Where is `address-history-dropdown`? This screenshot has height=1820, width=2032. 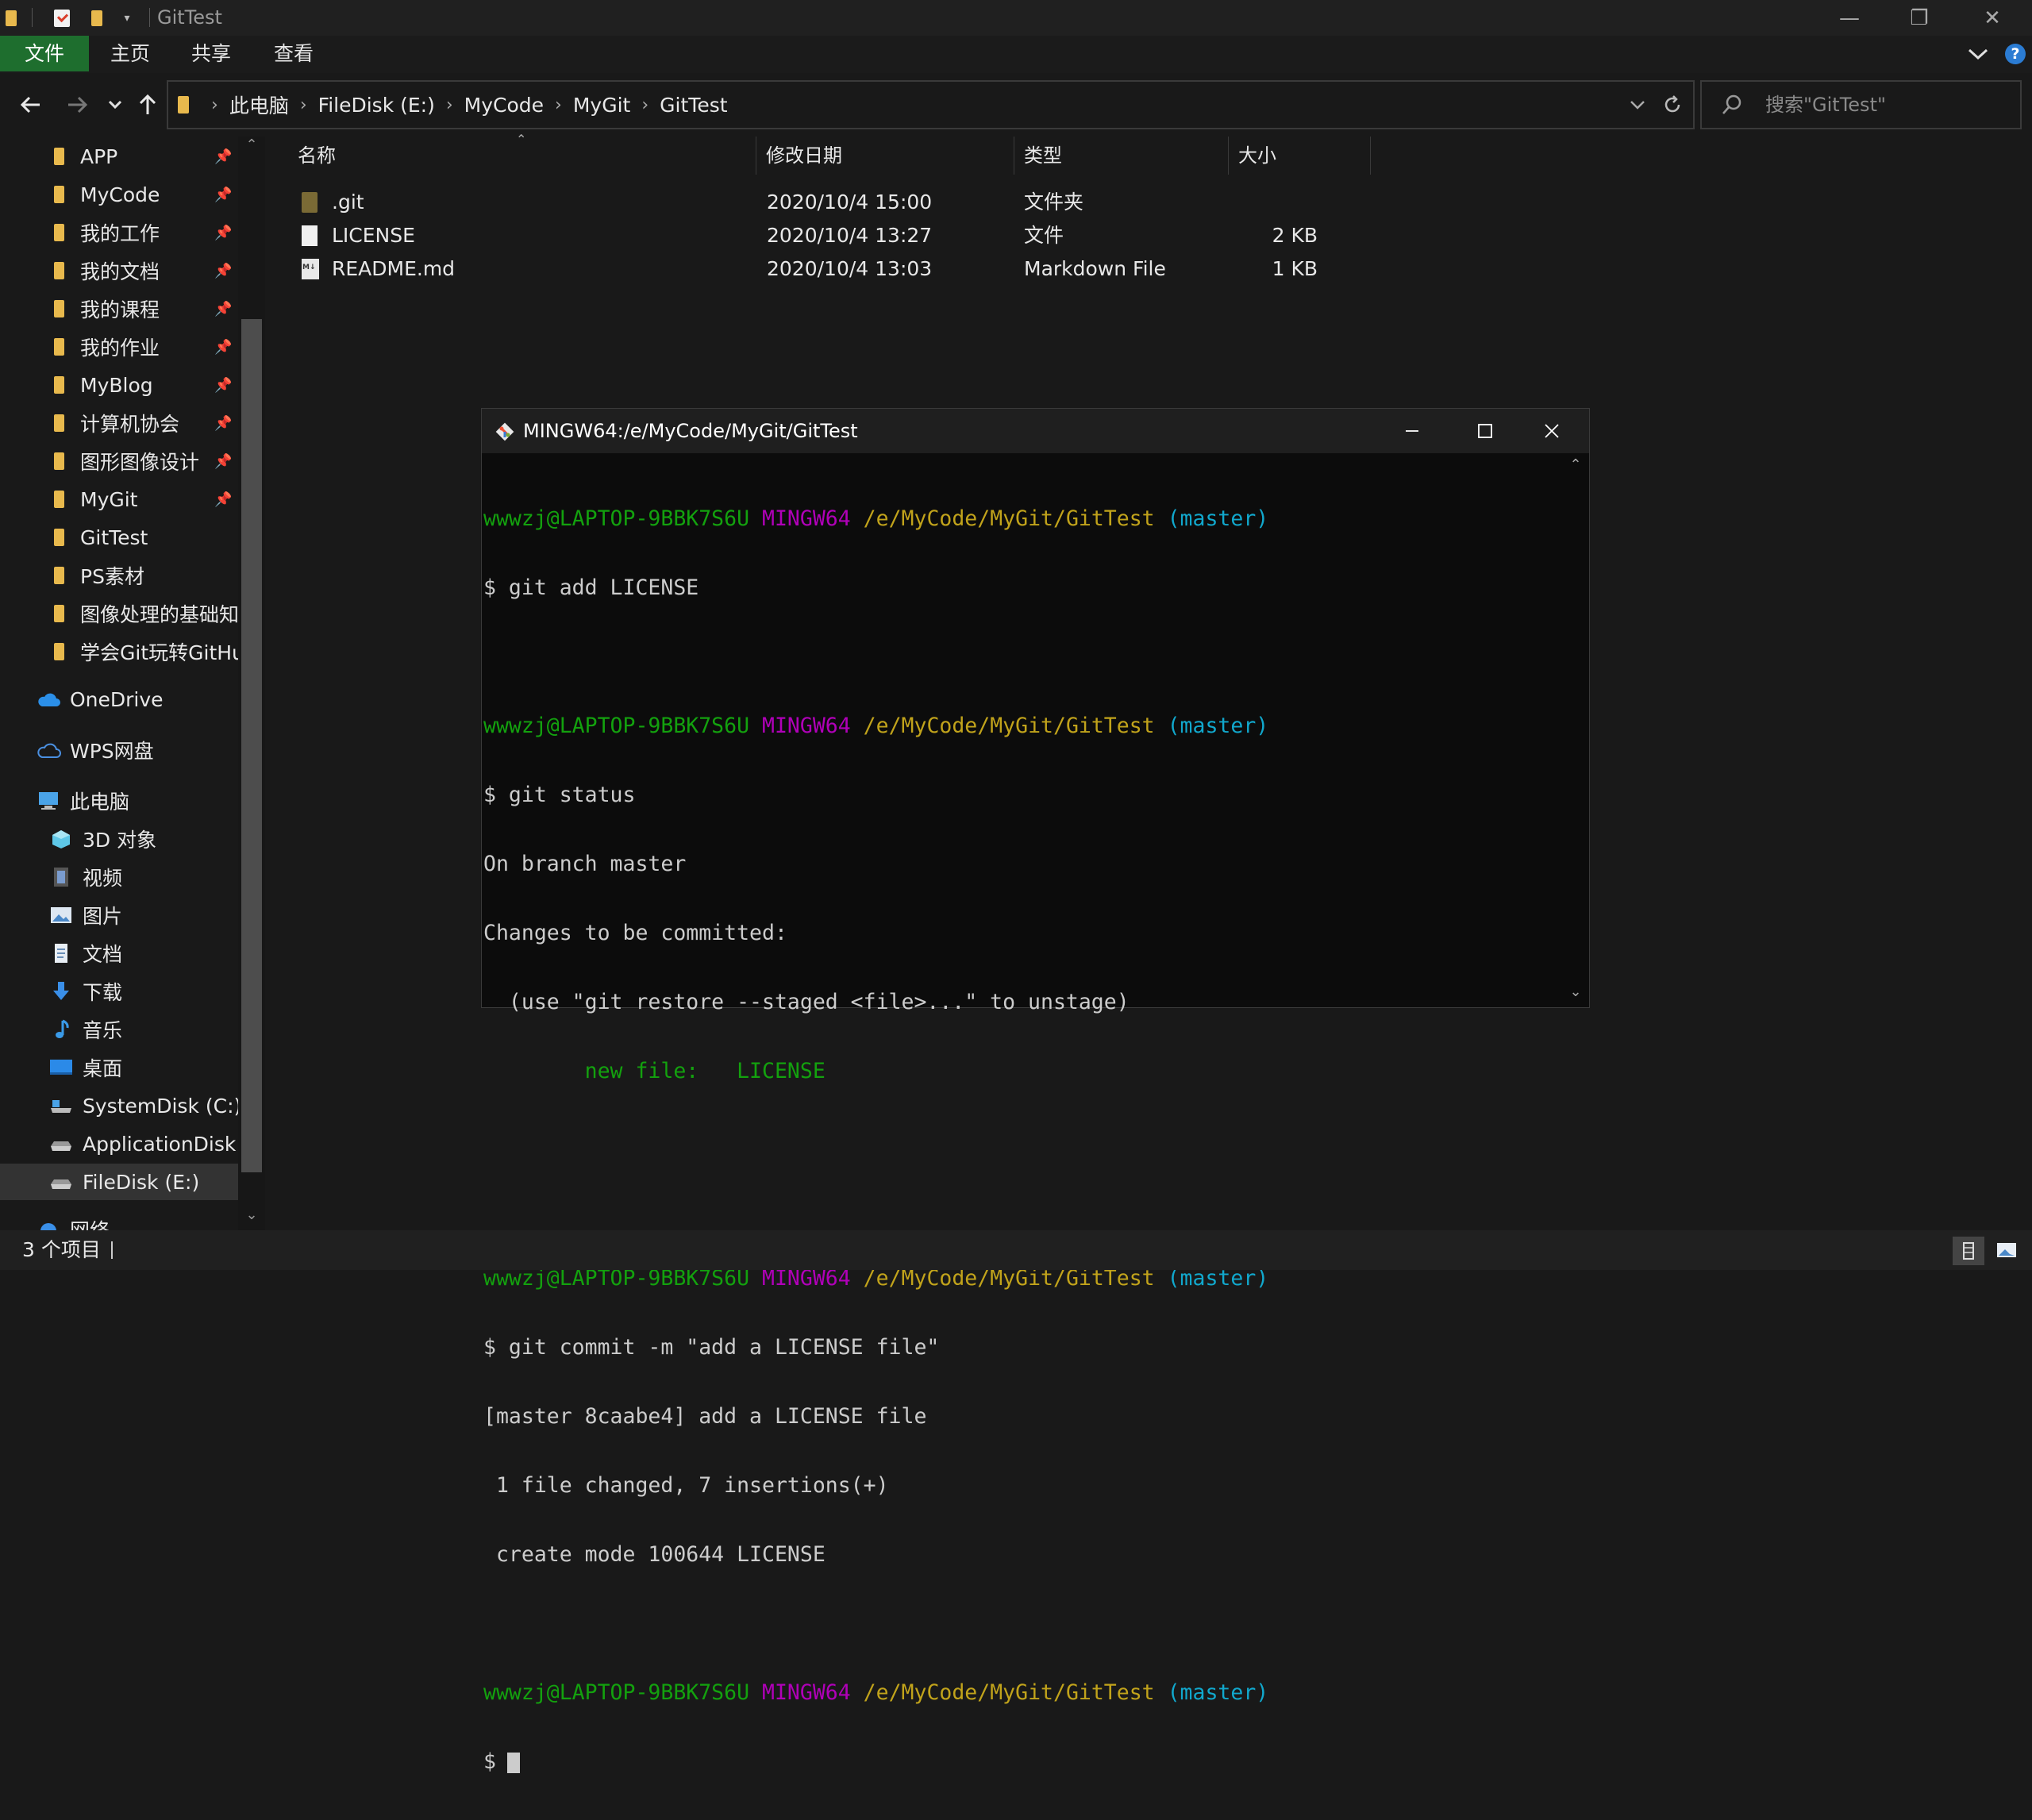 address-history-dropdown is located at coordinates (1637, 105).